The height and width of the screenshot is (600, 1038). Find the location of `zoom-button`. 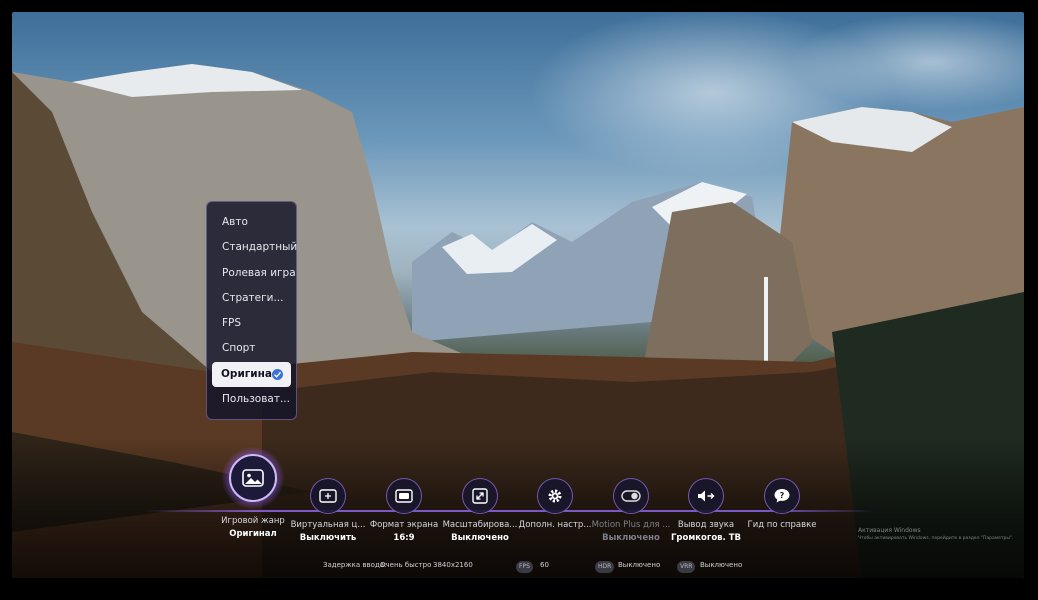

zoom-button is located at coordinates (480, 496).